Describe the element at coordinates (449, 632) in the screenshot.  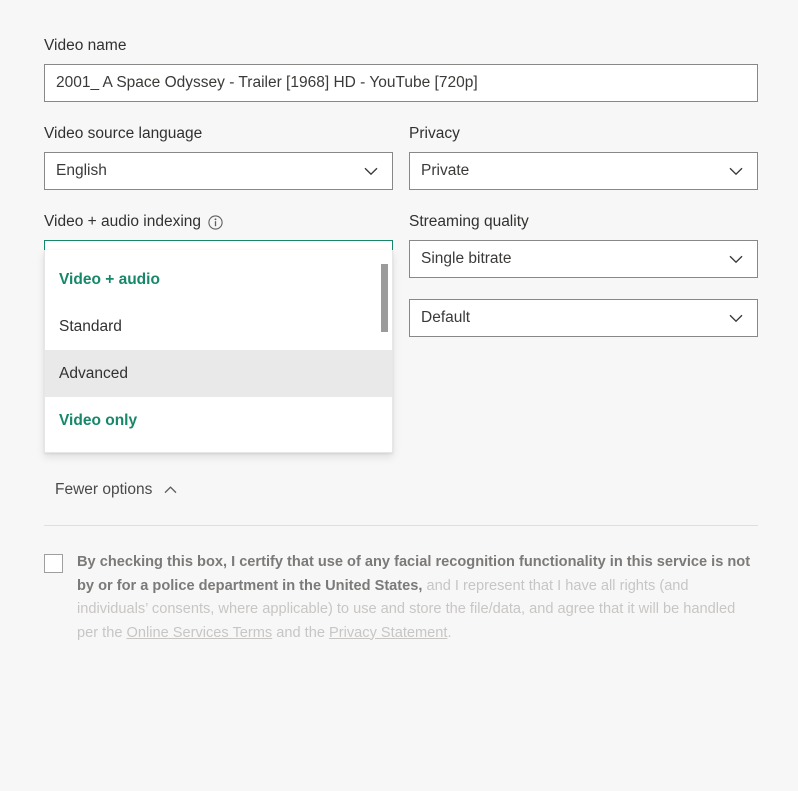
I see `consent-rest-3: .` at that location.